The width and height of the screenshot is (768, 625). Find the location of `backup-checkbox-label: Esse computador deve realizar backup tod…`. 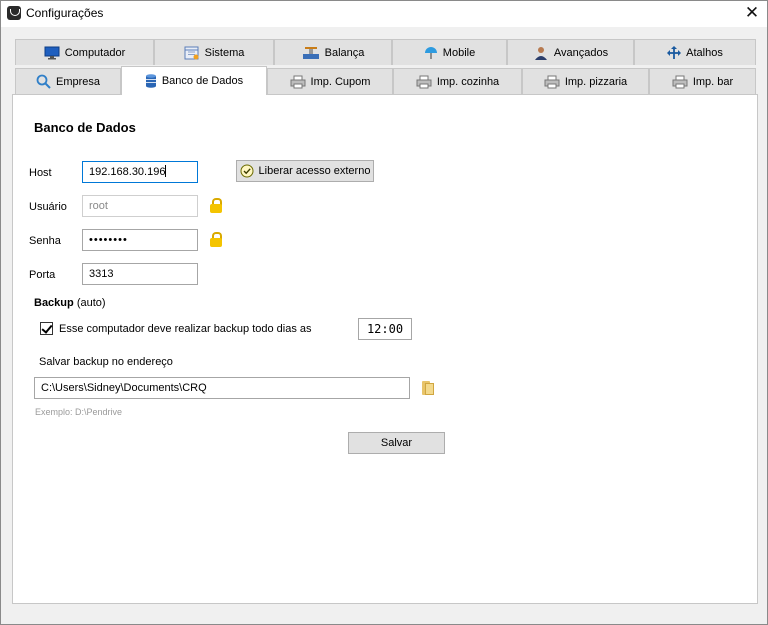

backup-checkbox-label: Esse computador deve realizar backup tod… is located at coordinates (185, 329).